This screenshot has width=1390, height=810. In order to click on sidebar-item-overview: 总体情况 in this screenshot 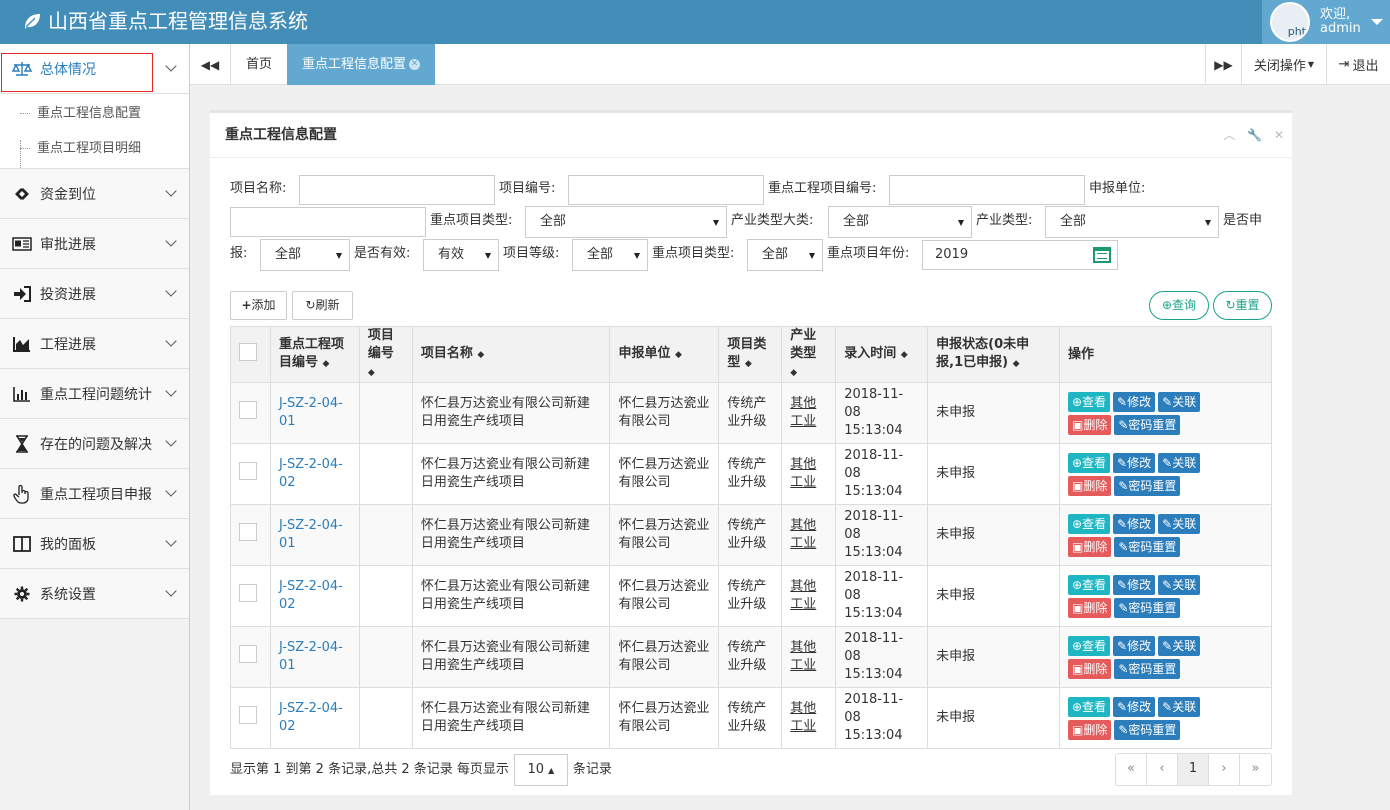, I will do `click(94, 69)`.